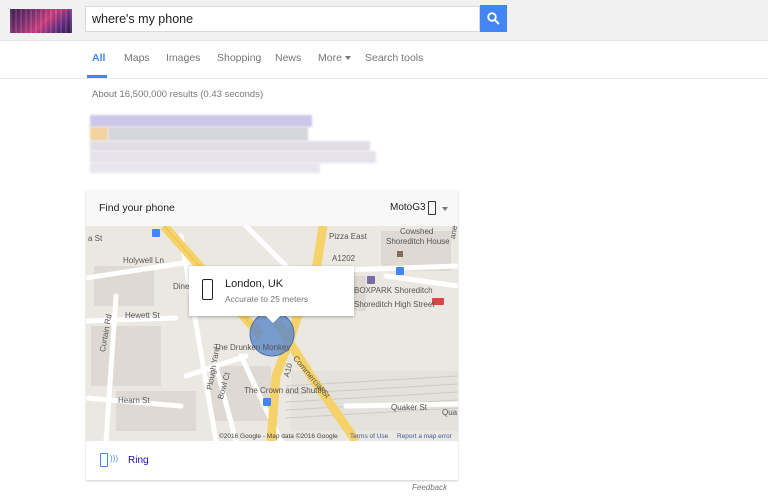 The width and height of the screenshot is (768, 502). What do you see at coordinates (138, 460) in the screenshot?
I see `ring-button: Ring` at bounding box center [138, 460].